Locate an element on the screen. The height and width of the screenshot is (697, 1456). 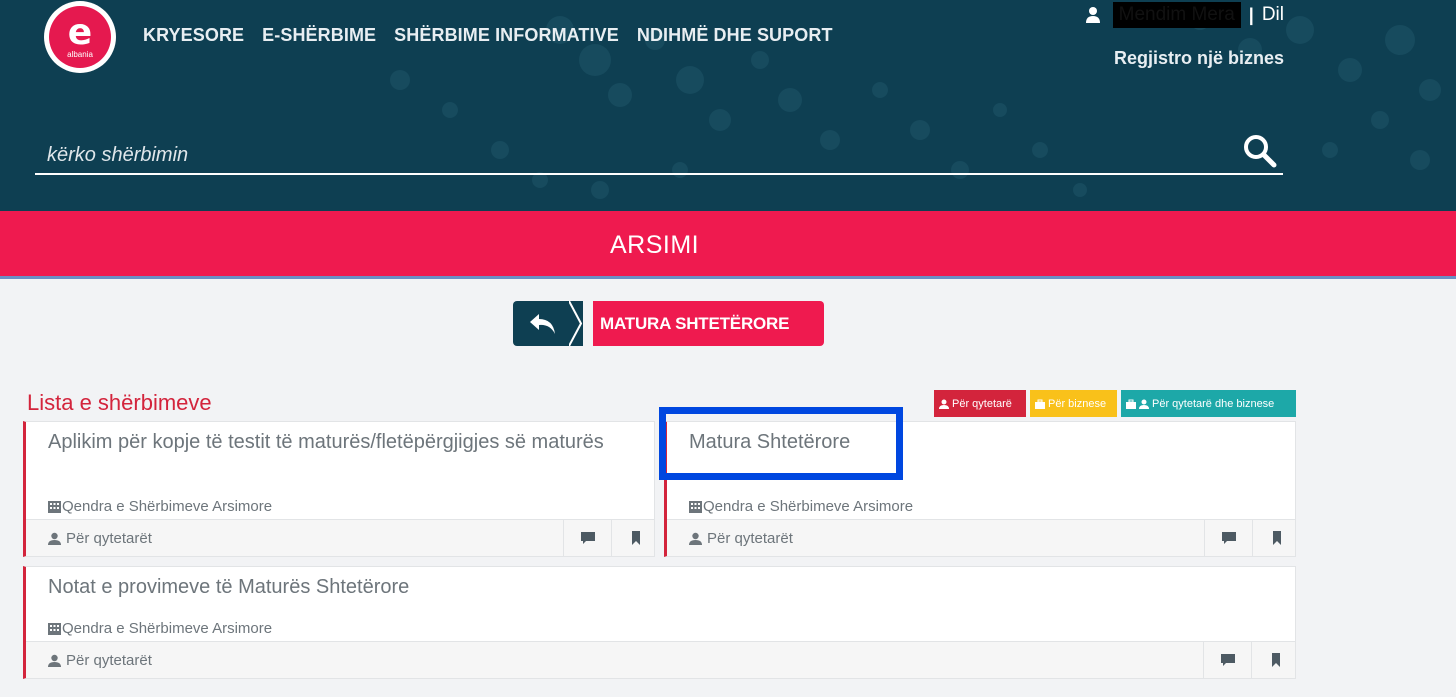
back-button is located at coordinates (548, 323).